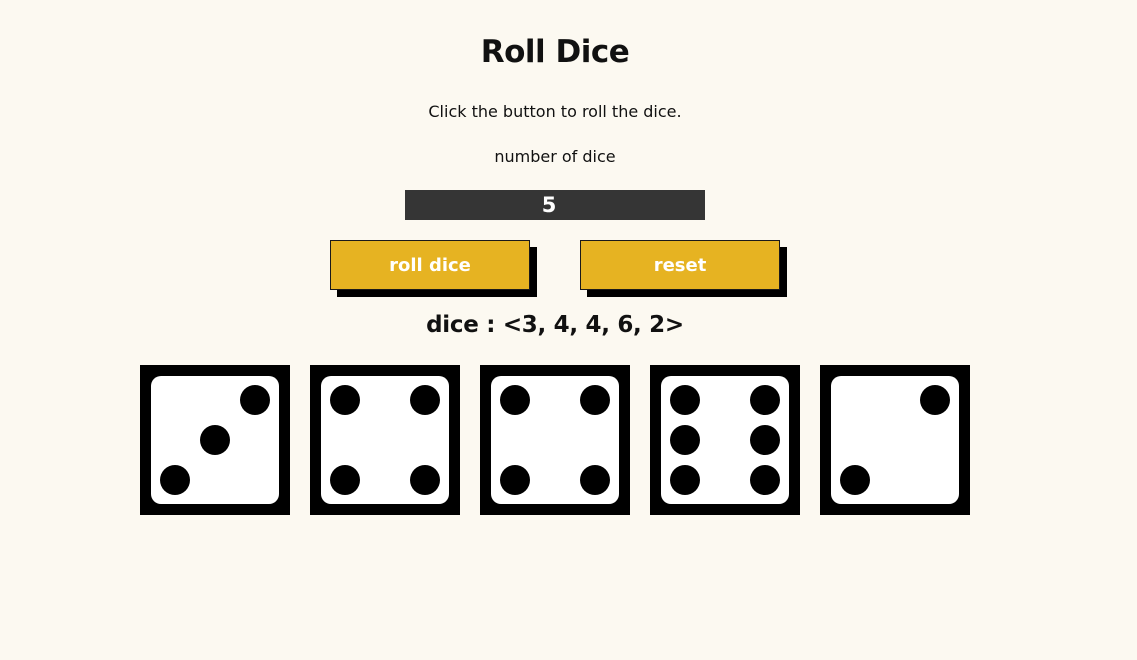 The height and width of the screenshot is (660, 1137). I want to click on instructions-text: Click the button to roll the dice., so click(555, 111).